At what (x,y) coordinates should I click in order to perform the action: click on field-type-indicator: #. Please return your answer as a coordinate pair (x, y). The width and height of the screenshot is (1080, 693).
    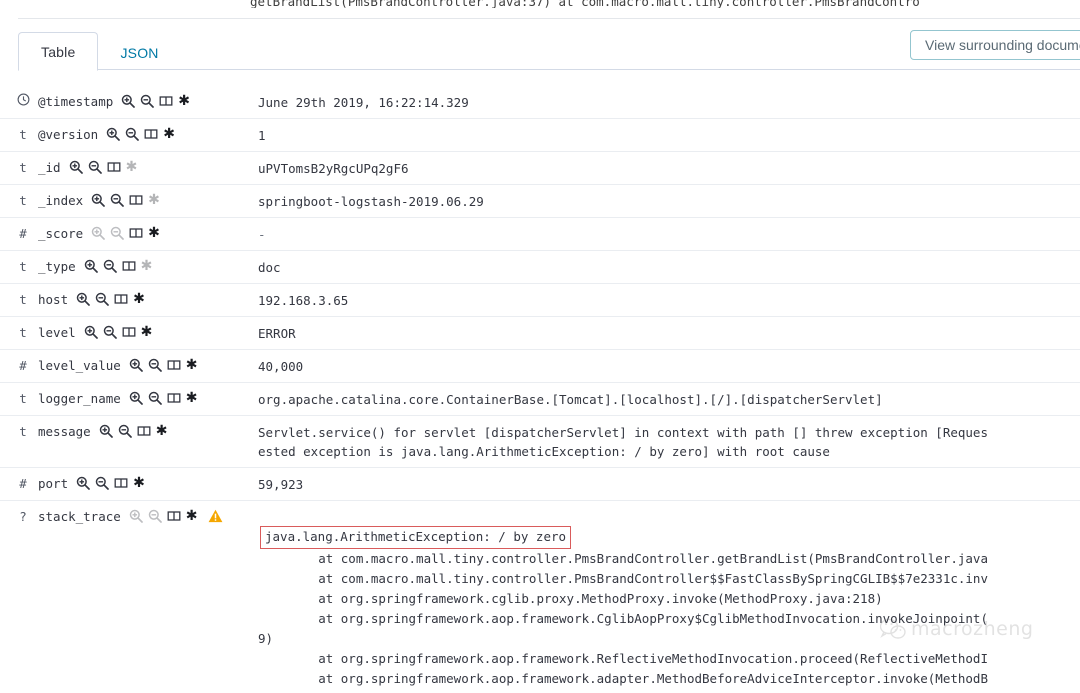
    Looking at the image, I should click on (23, 483).